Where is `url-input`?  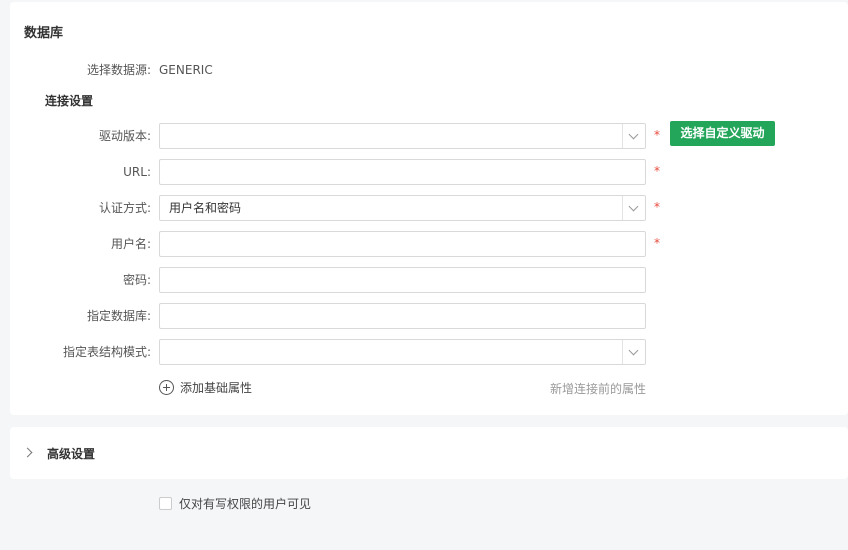 url-input is located at coordinates (402, 172).